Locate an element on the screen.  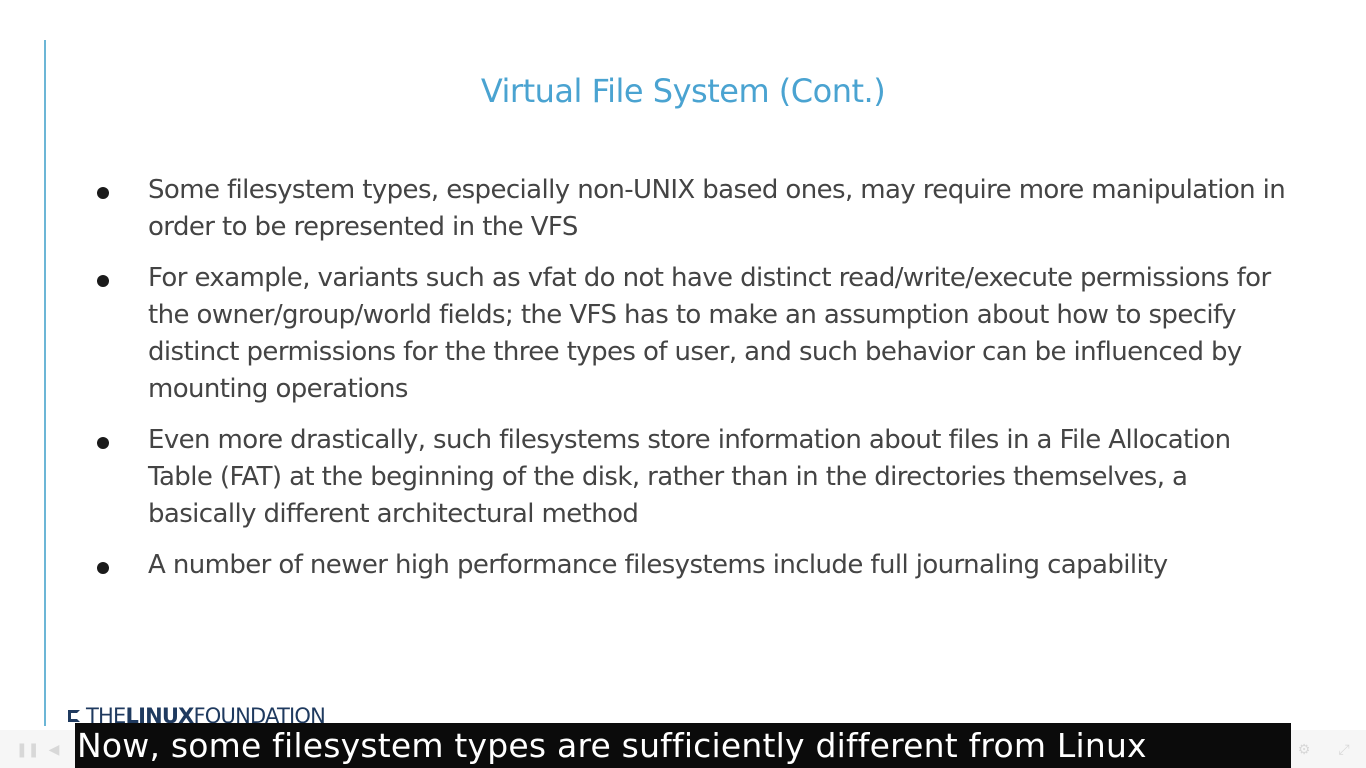
fullscreen-icon: ⤢ is located at coordinates (1344, 750).